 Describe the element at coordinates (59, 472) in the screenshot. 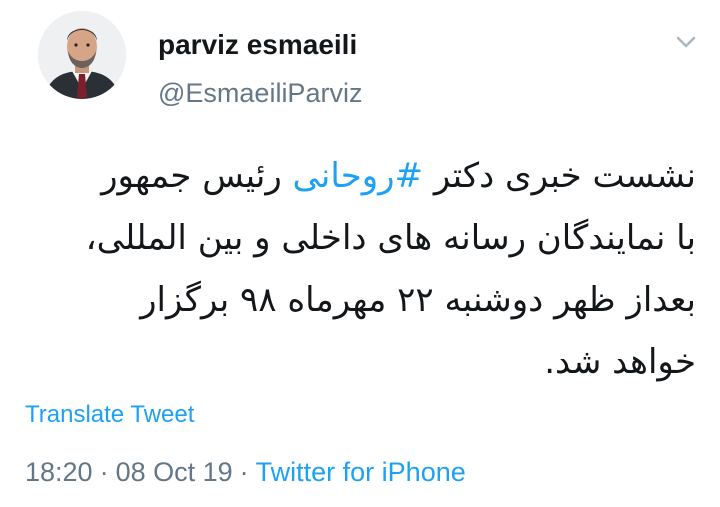

I see `tweet-time: 18:20` at that location.